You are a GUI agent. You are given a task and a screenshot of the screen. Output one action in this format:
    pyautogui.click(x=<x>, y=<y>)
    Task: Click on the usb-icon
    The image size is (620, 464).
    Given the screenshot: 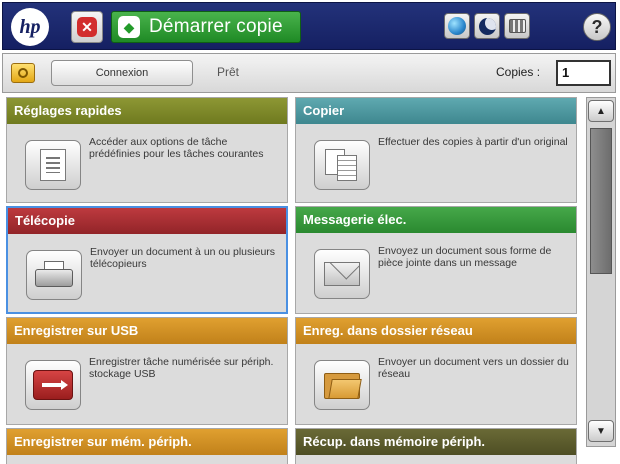 What is the action you would take?
    pyautogui.click(x=53, y=385)
    